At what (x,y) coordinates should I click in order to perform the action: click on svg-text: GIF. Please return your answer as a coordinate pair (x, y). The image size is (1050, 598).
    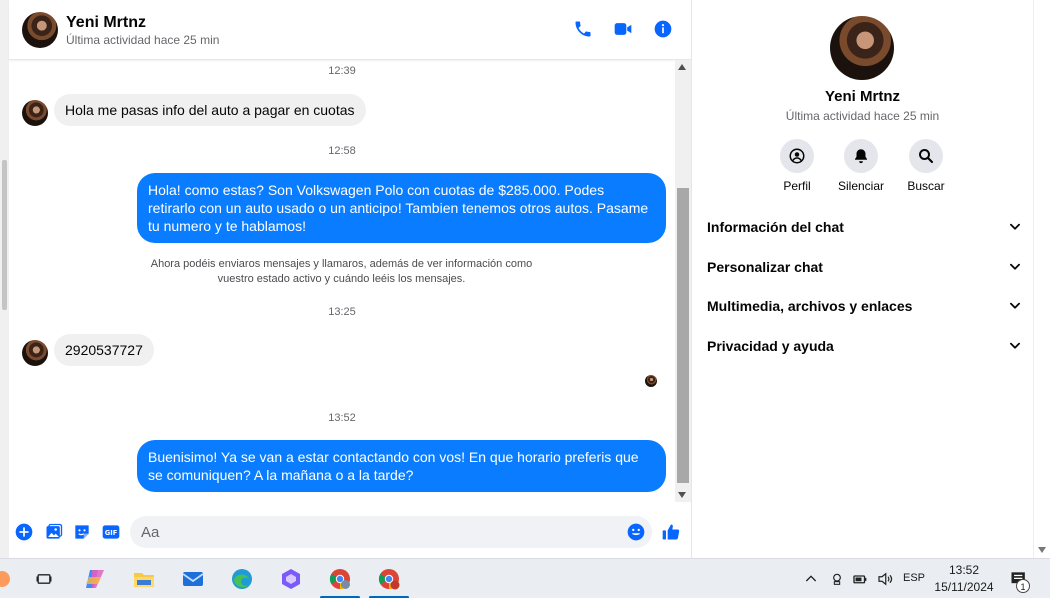
    Looking at the image, I should click on (111, 533).